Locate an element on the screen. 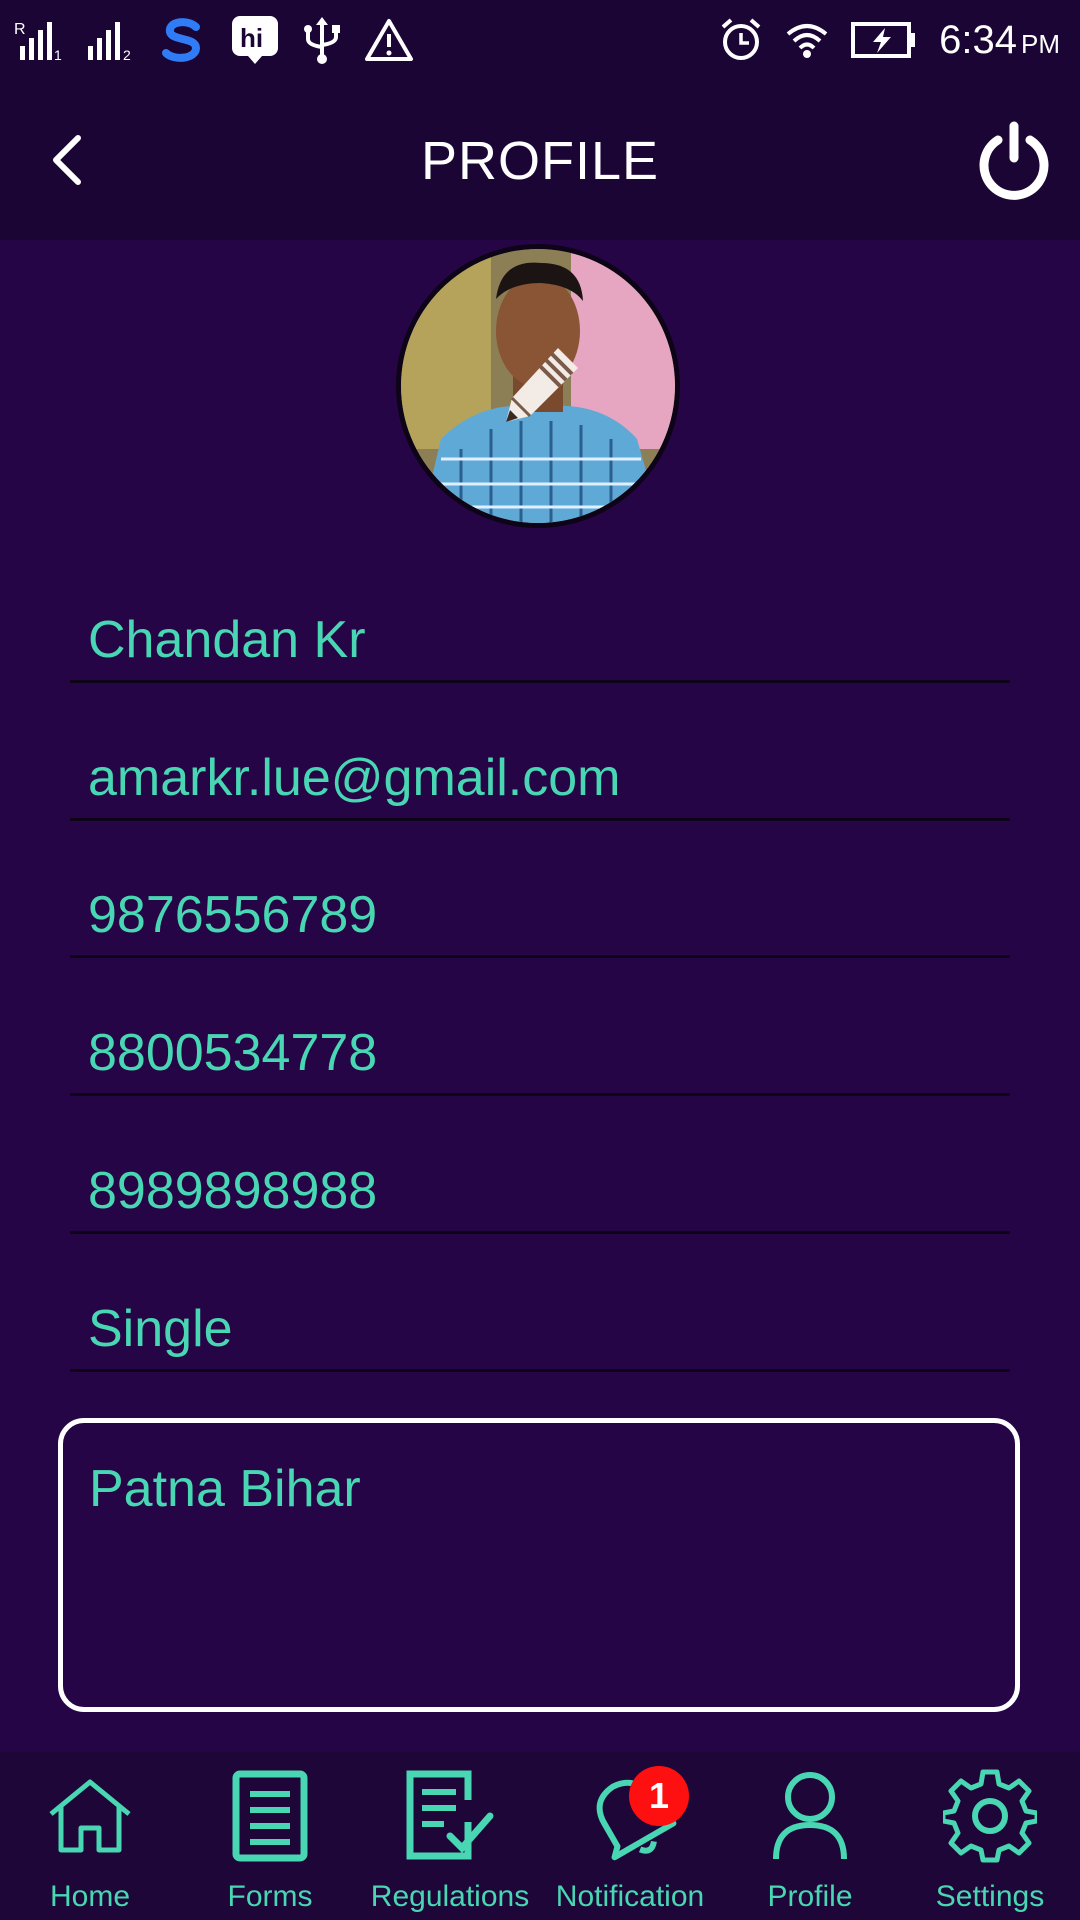 The height and width of the screenshot is (1920, 1080). email-field: amarkr.lue@gmail.com is located at coordinates (540, 784).